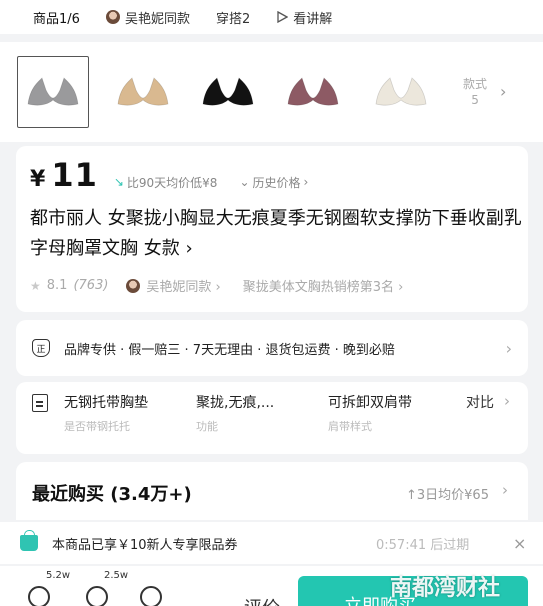 The height and width of the screenshot is (606, 543). I want to click on bra-gray-icon, so click(53, 91).